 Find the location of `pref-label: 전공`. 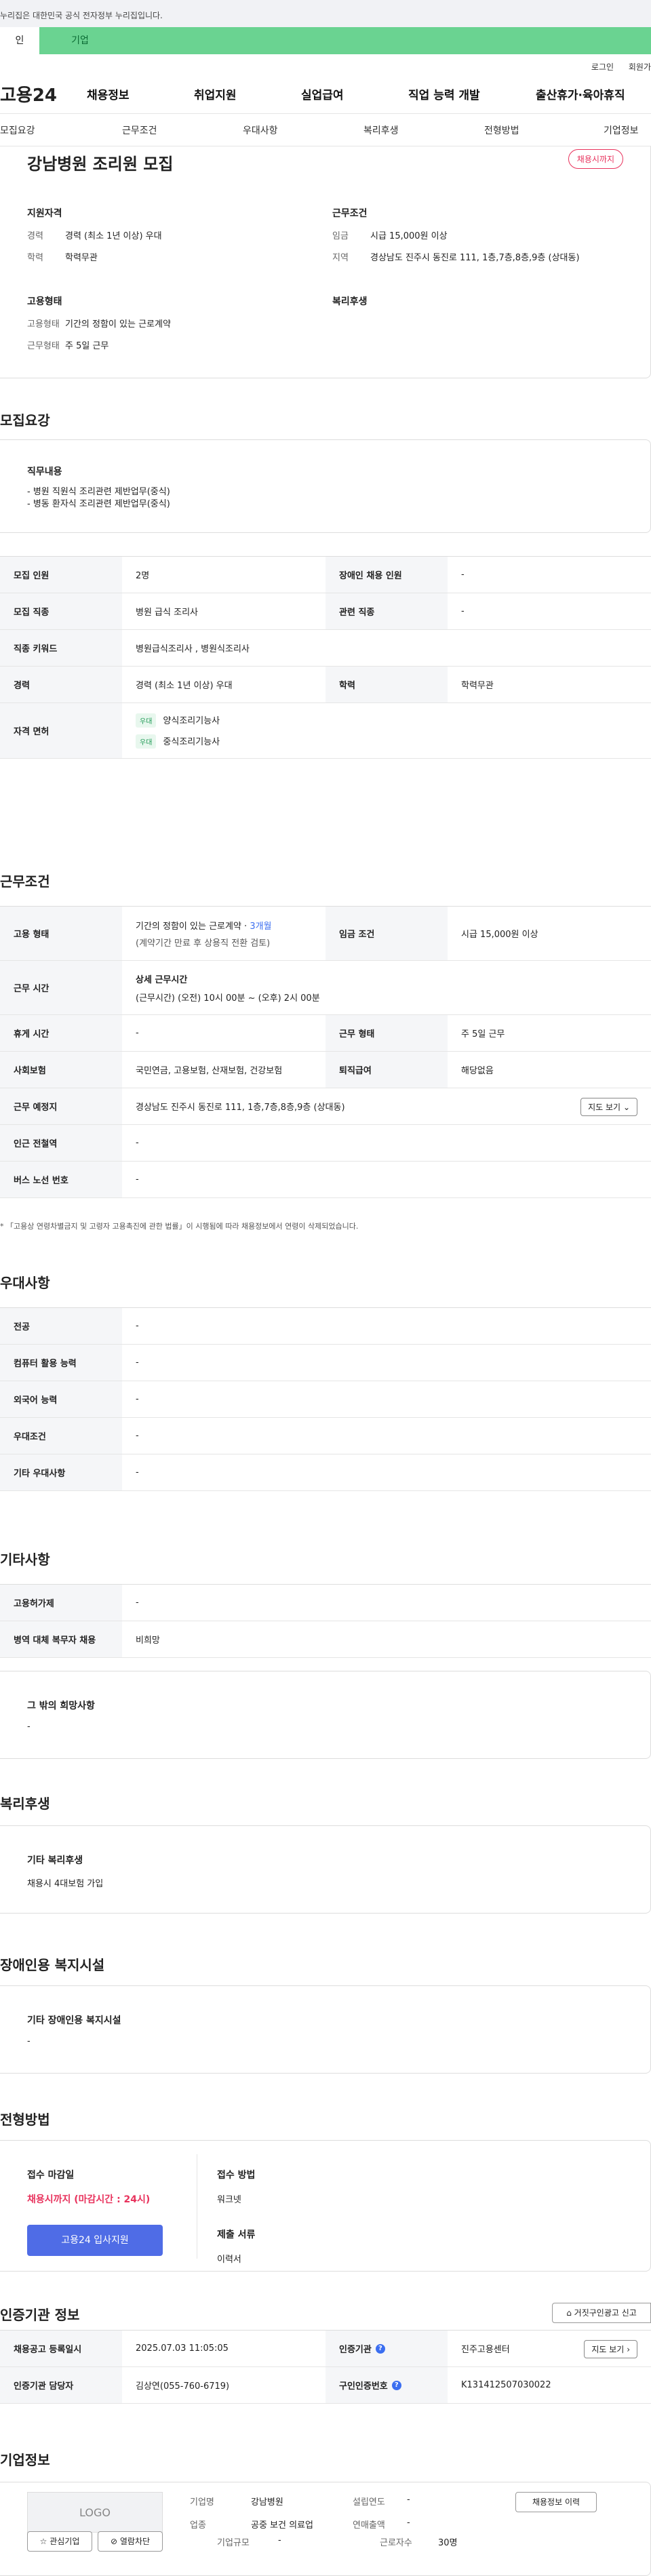

pref-label: 전공 is located at coordinates (61, 1326).